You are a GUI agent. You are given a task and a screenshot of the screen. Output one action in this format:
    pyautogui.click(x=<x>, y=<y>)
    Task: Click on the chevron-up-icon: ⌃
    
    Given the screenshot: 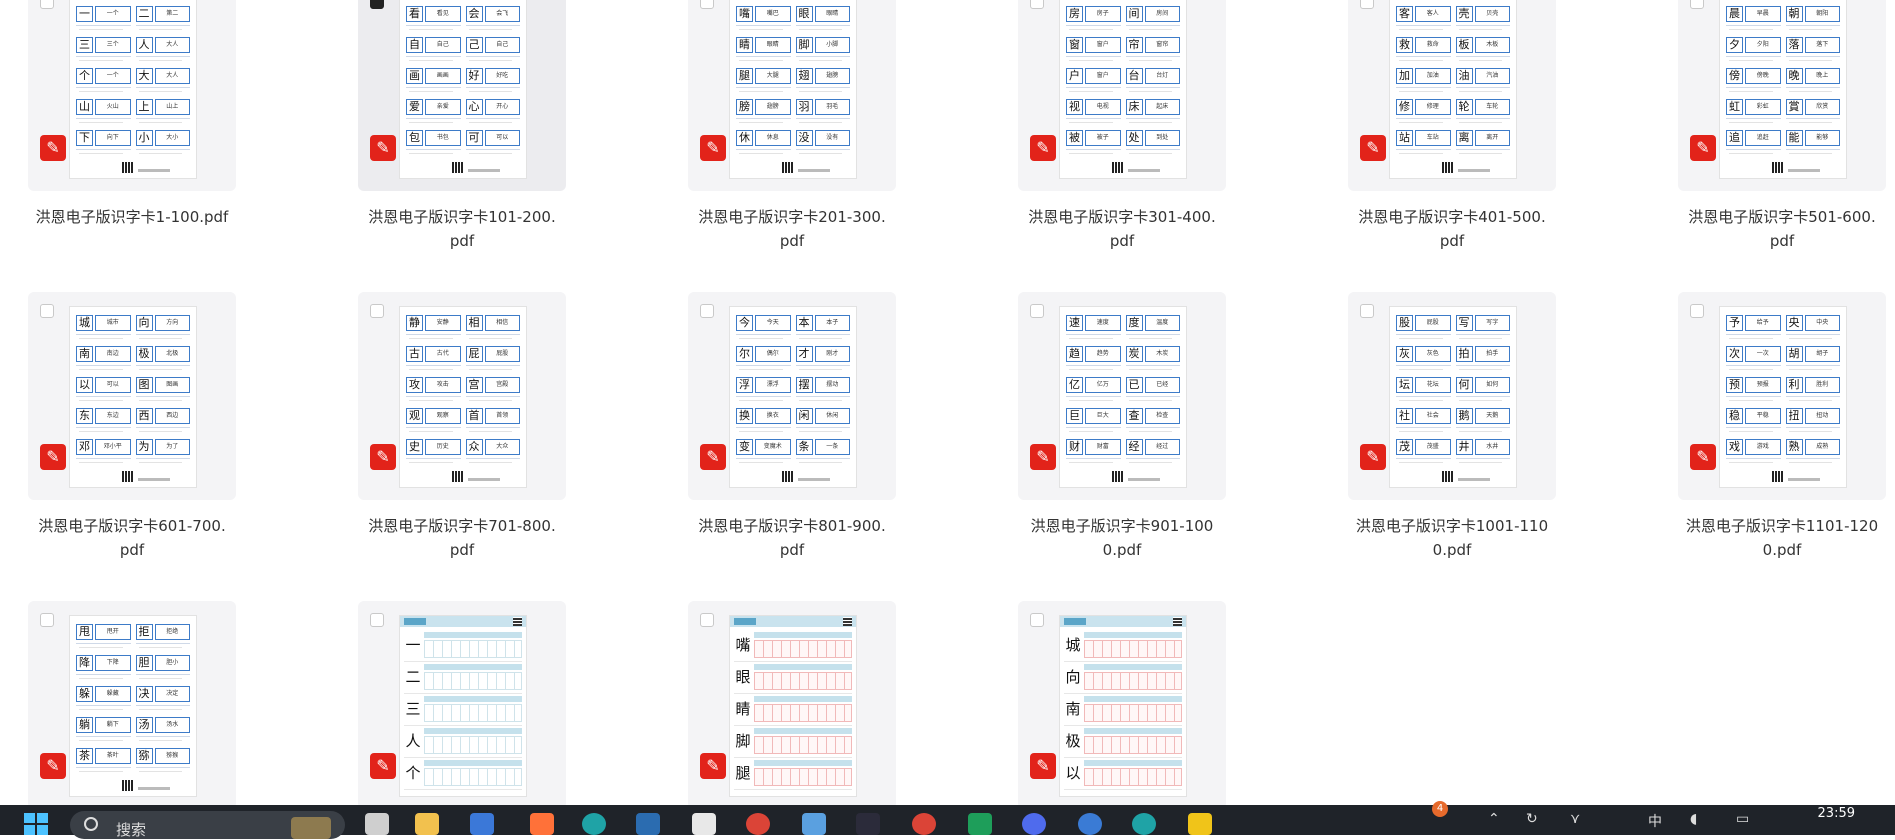 What is the action you would take?
    pyautogui.click(x=1494, y=819)
    